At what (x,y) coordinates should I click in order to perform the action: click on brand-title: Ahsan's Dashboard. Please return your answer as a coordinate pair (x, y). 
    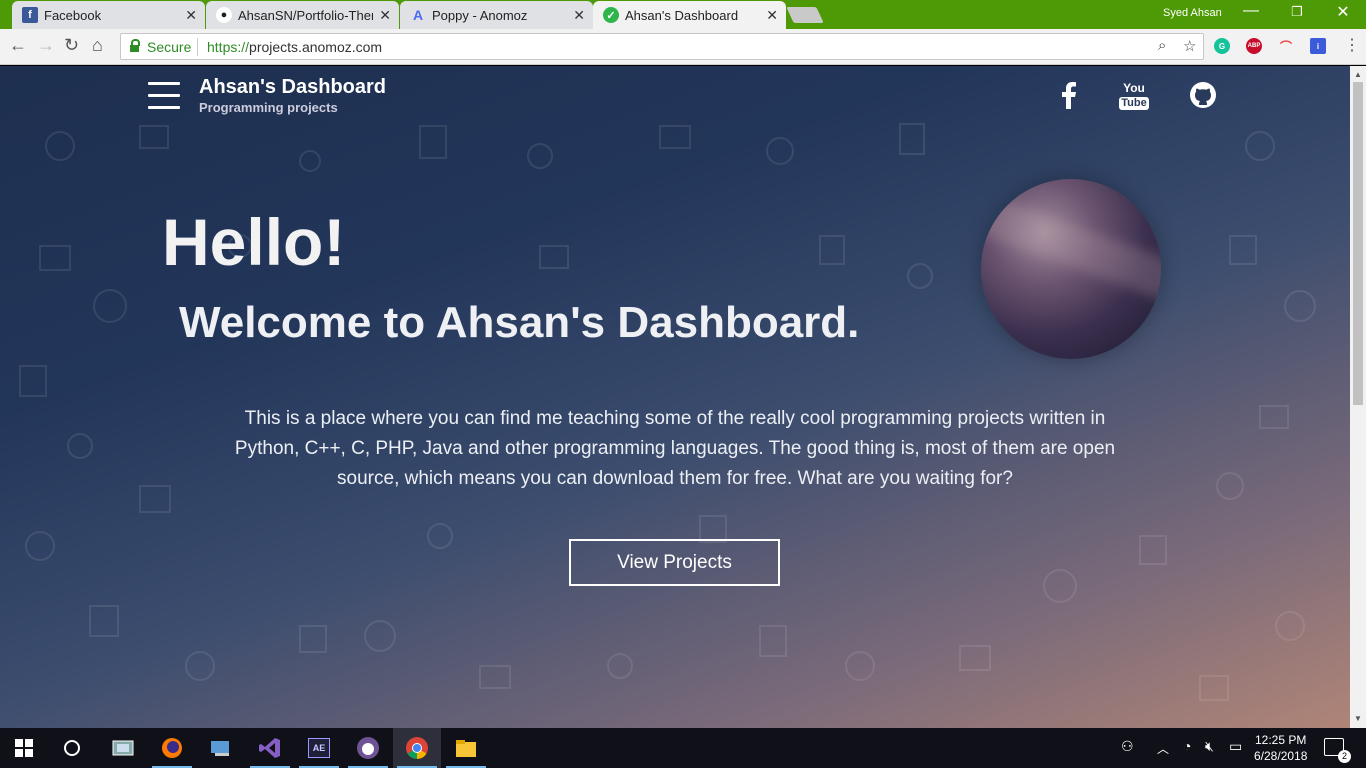
    Looking at the image, I should click on (292, 87).